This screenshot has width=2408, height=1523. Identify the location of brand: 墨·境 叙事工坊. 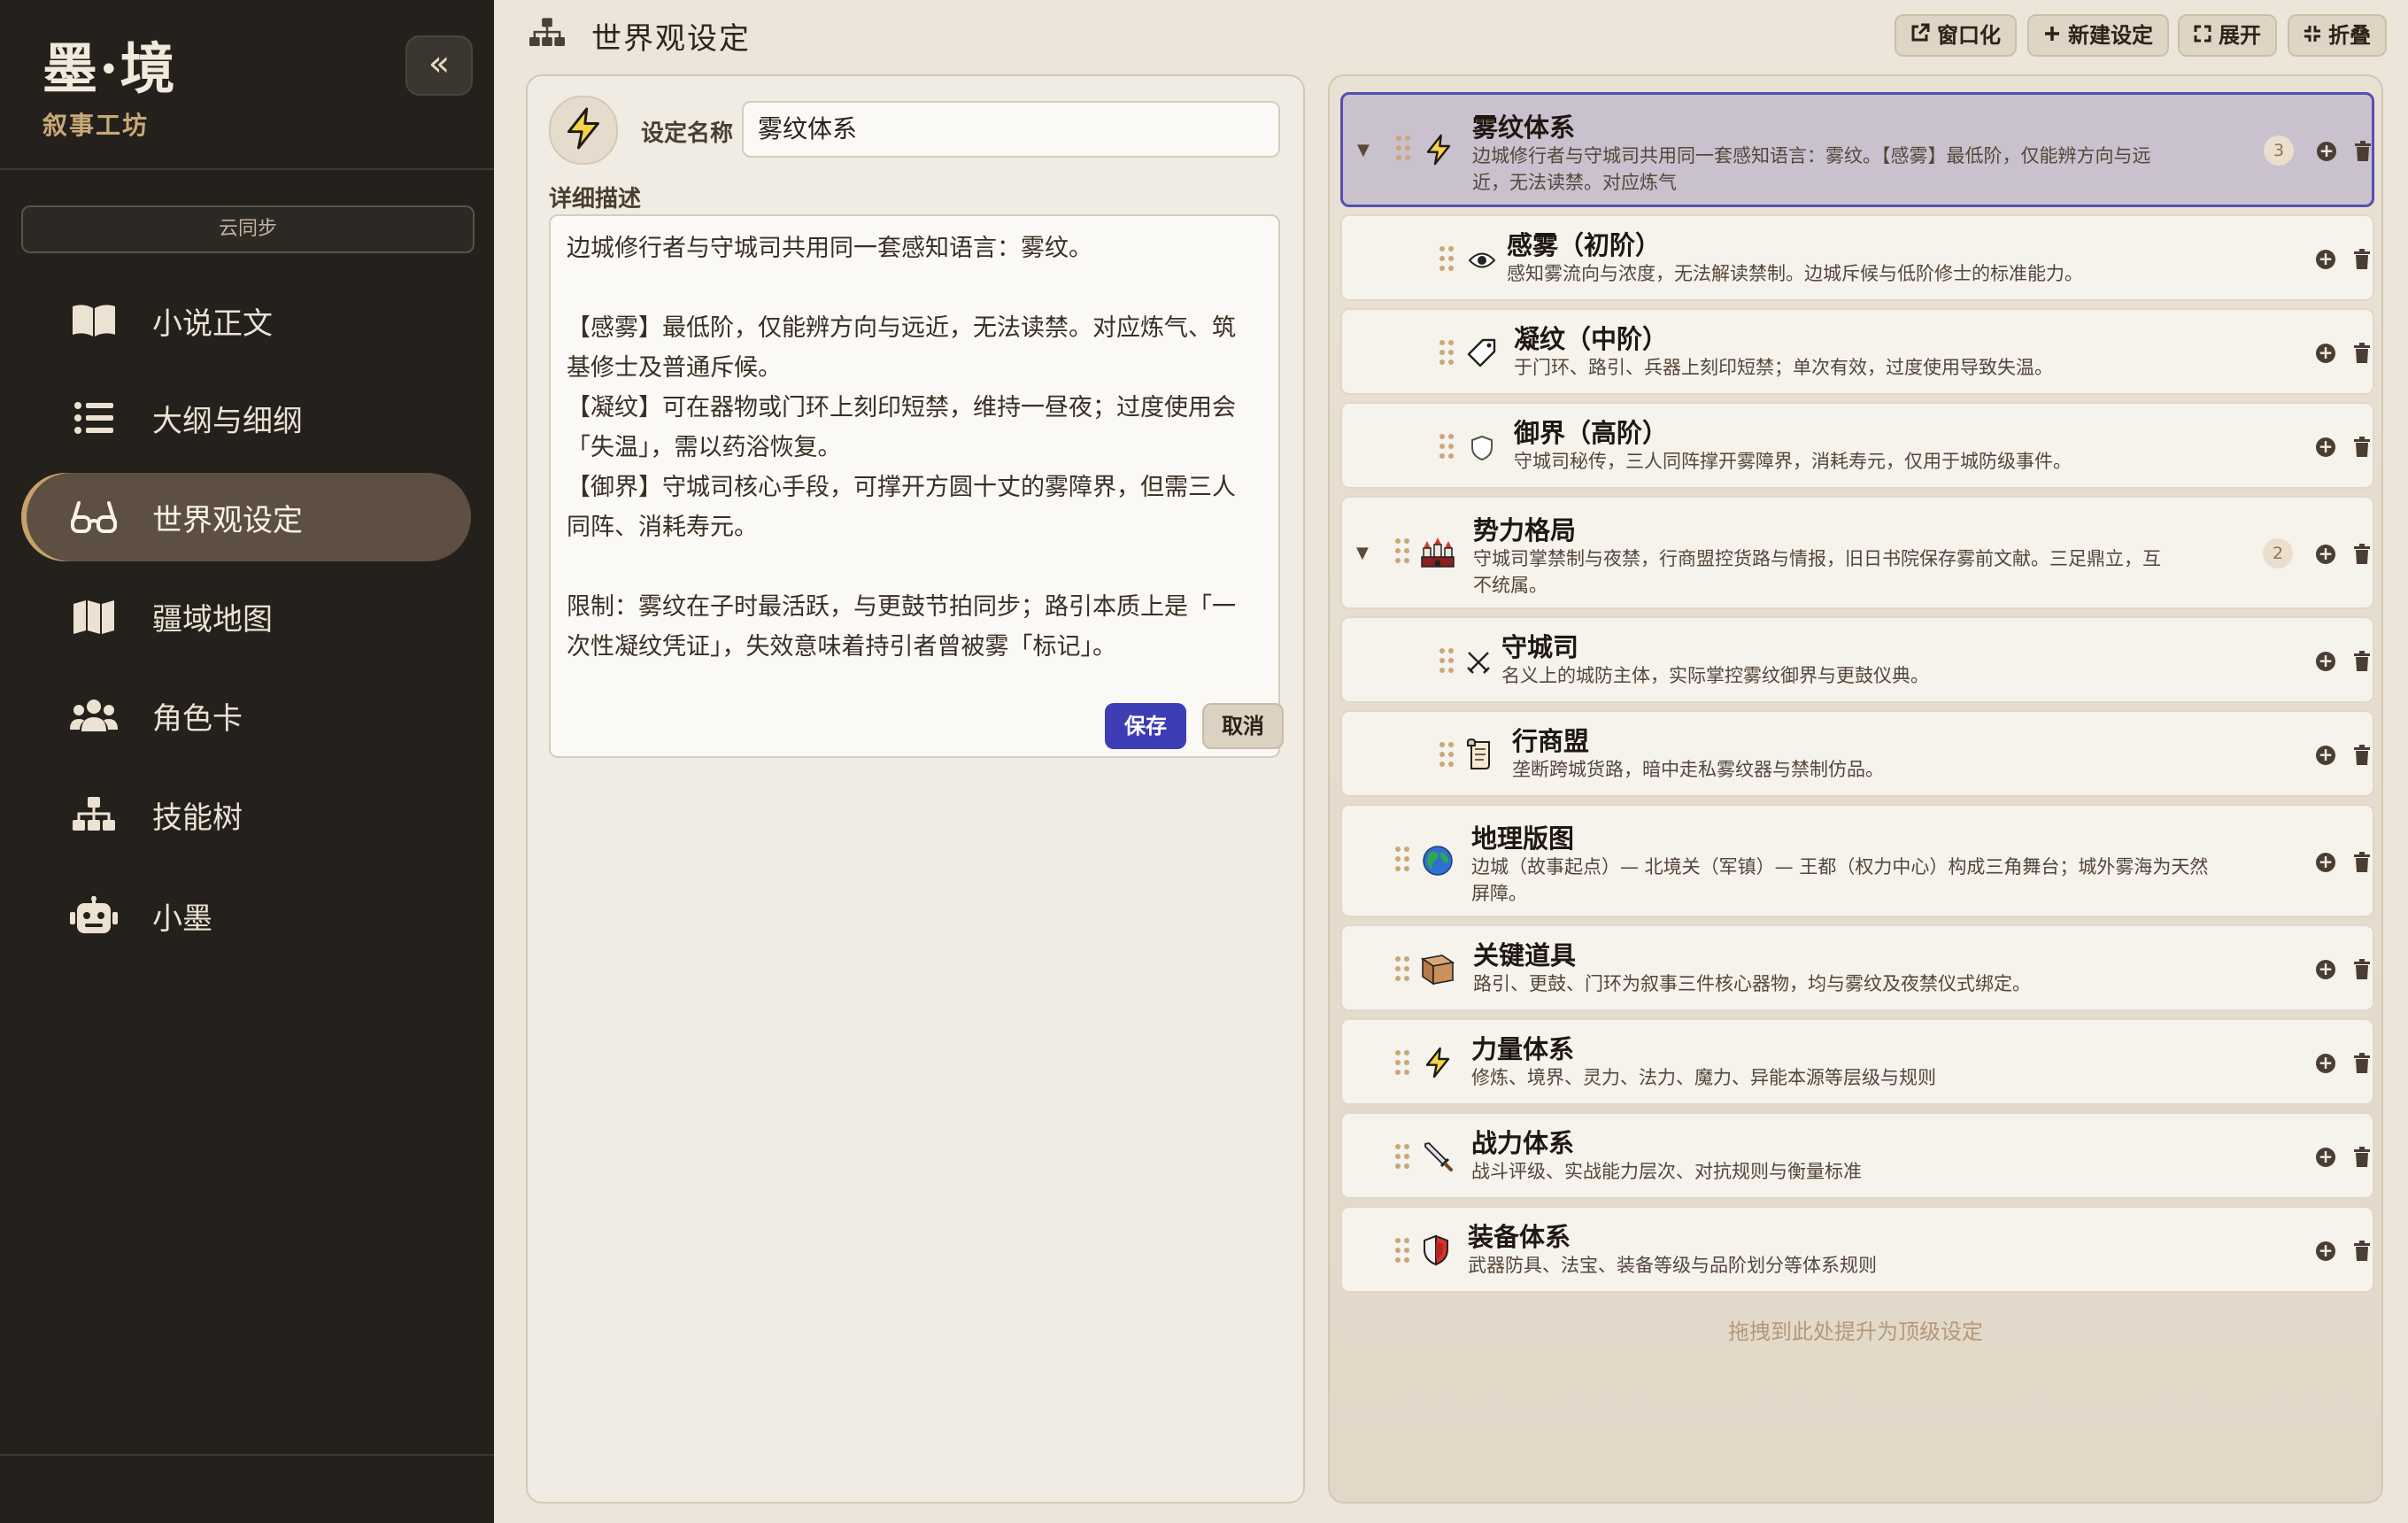
(110, 88).